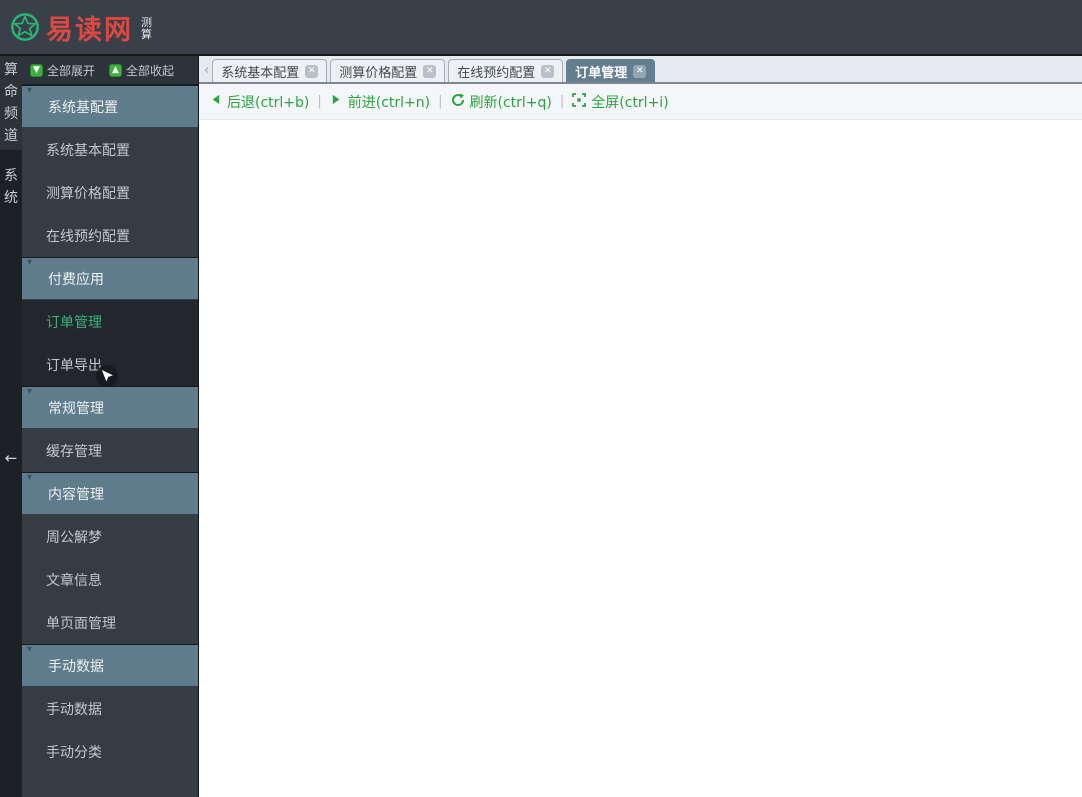 This screenshot has height=797, width=1082. Describe the element at coordinates (110, 708) in the screenshot. I see `sidebar-item: 手动数据` at that location.